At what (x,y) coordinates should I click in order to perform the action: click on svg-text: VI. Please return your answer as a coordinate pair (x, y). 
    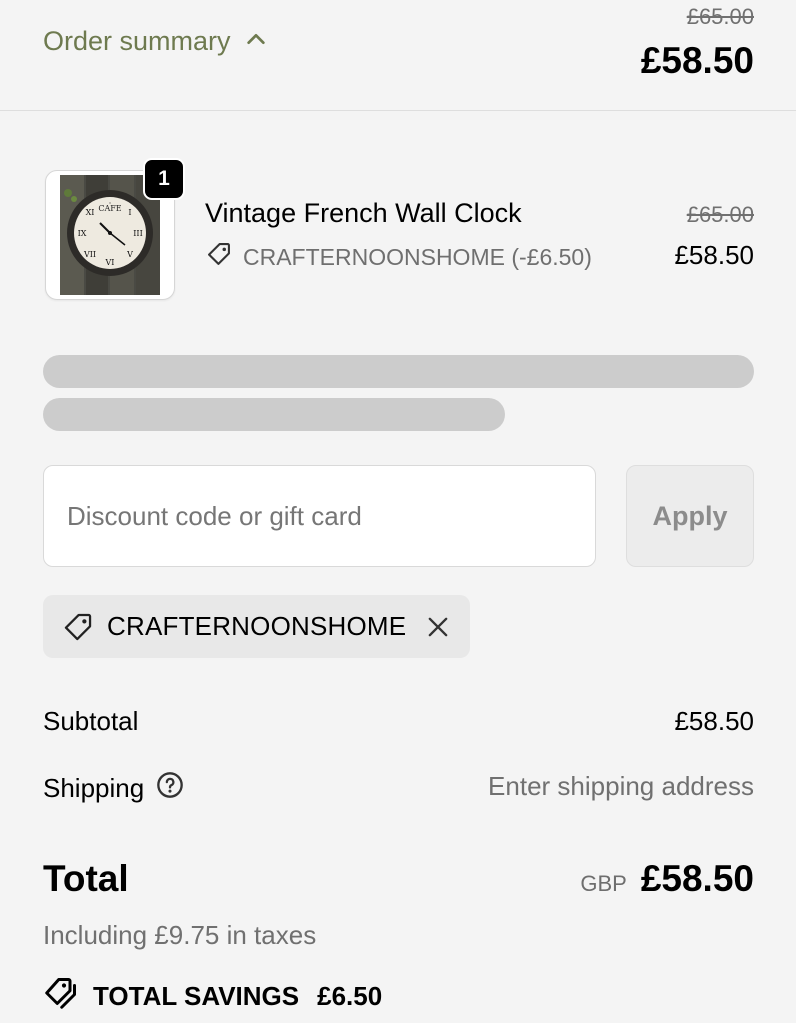
    Looking at the image, I should click on (110, 262).